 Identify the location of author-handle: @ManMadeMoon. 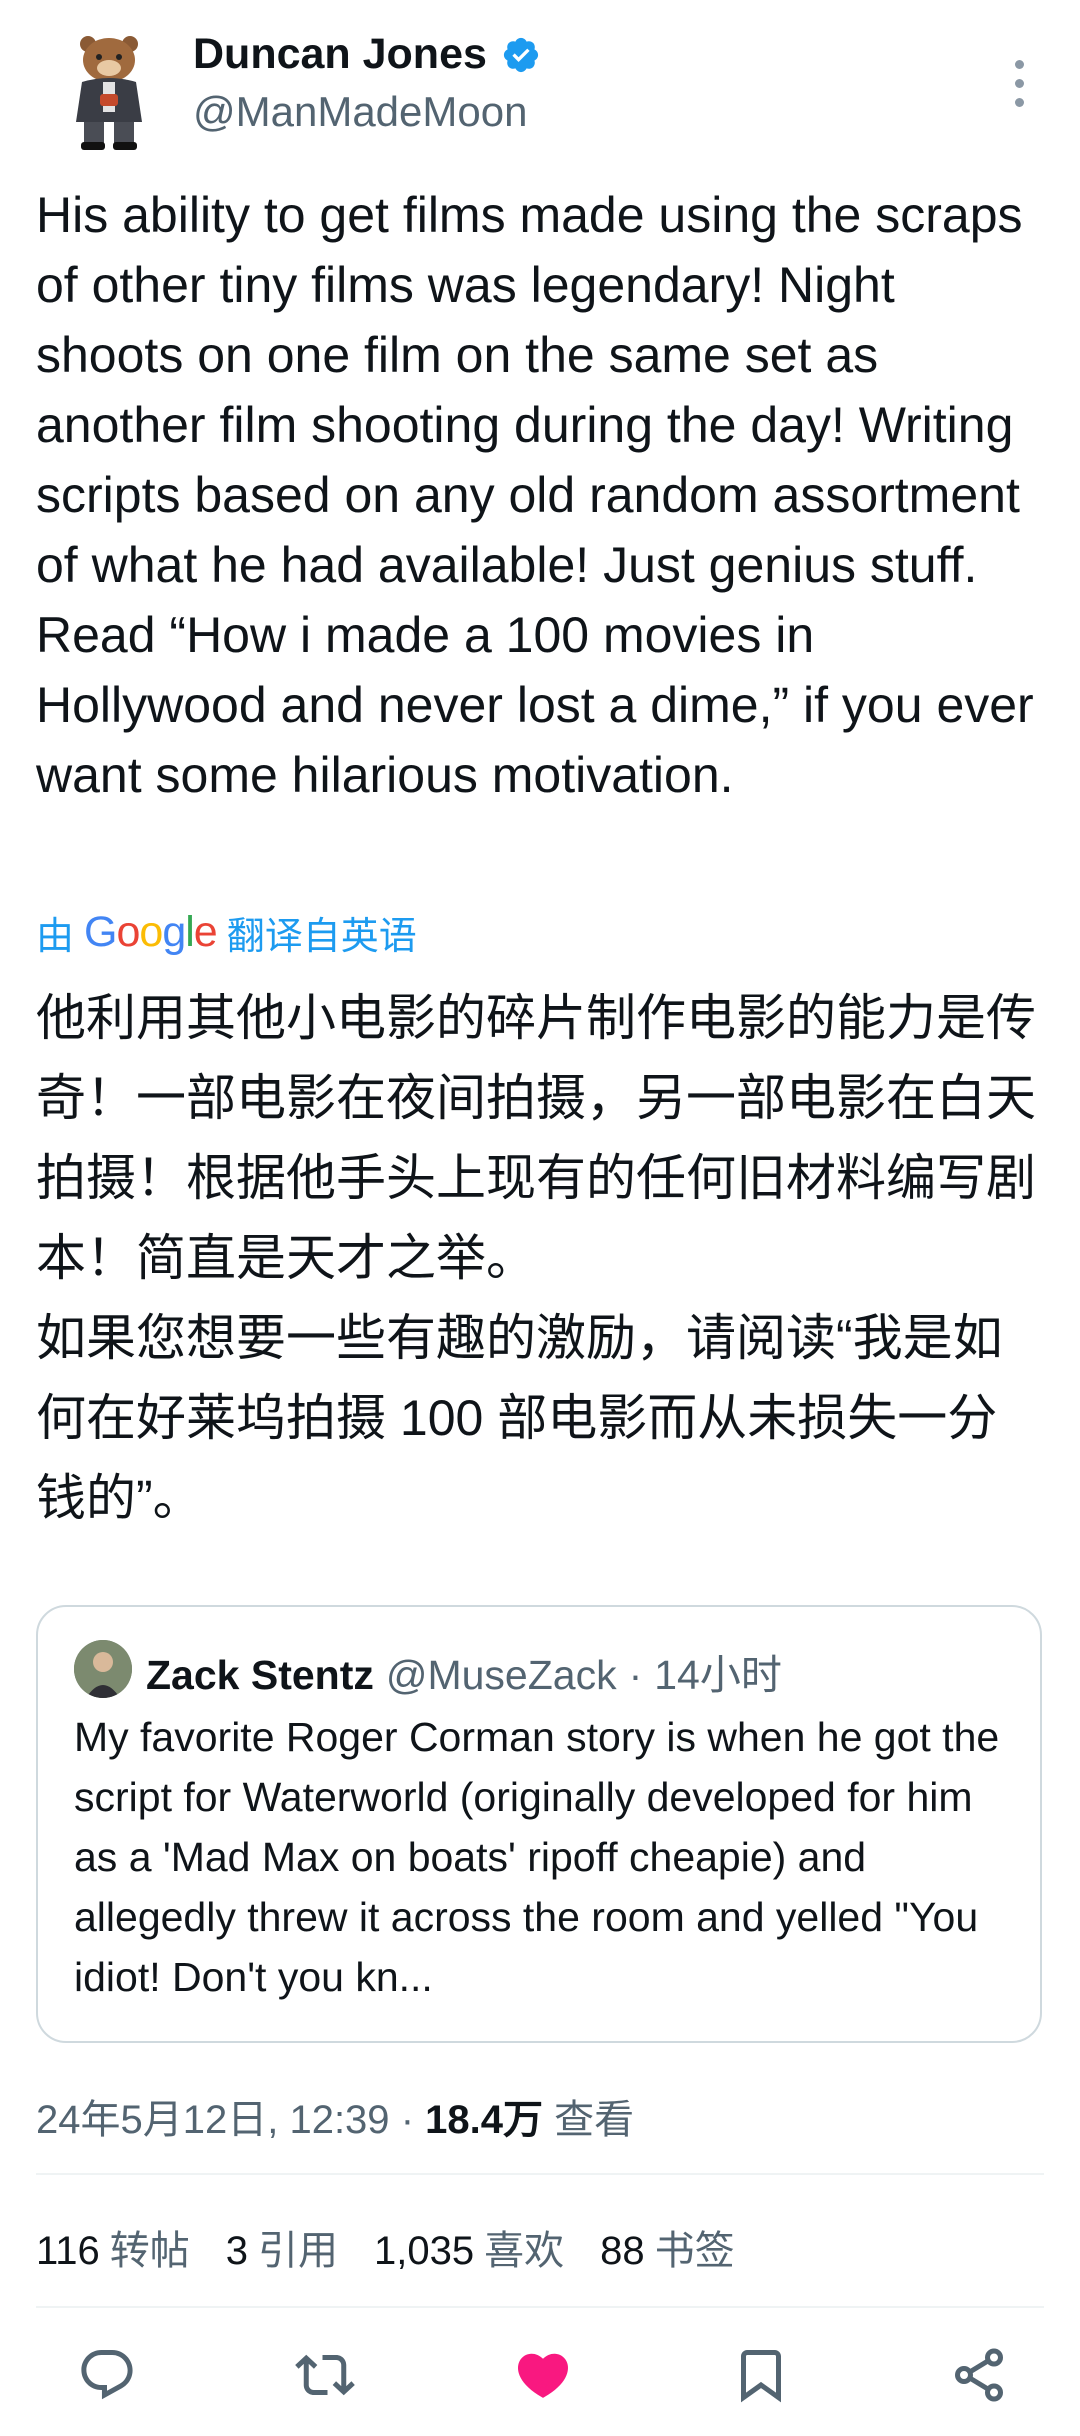
(360, 112).